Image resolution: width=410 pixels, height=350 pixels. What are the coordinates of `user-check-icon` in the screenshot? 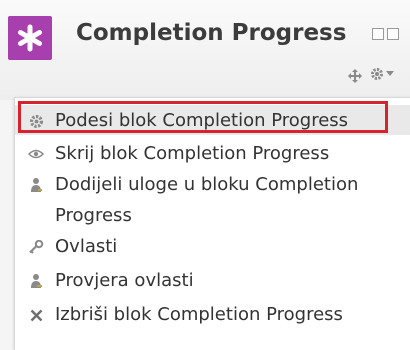 It's located at (36, 281).